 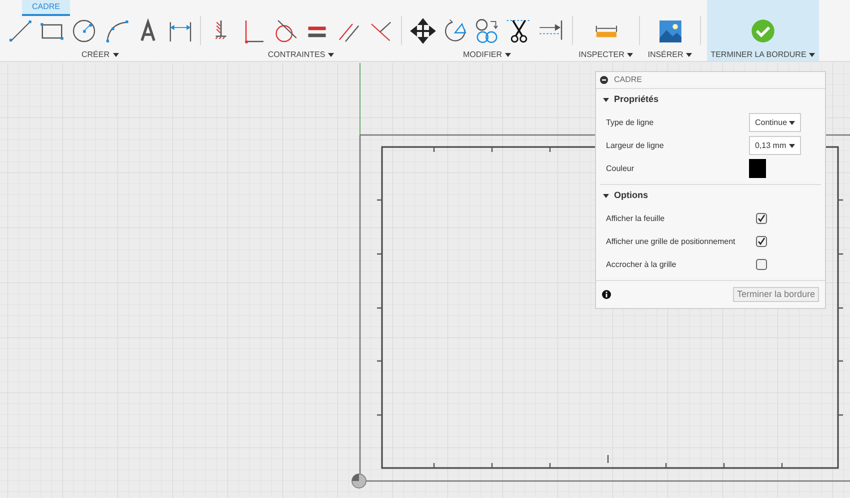 I want to click on dropdown: 0,13 mm, so click(x=775, y=145).